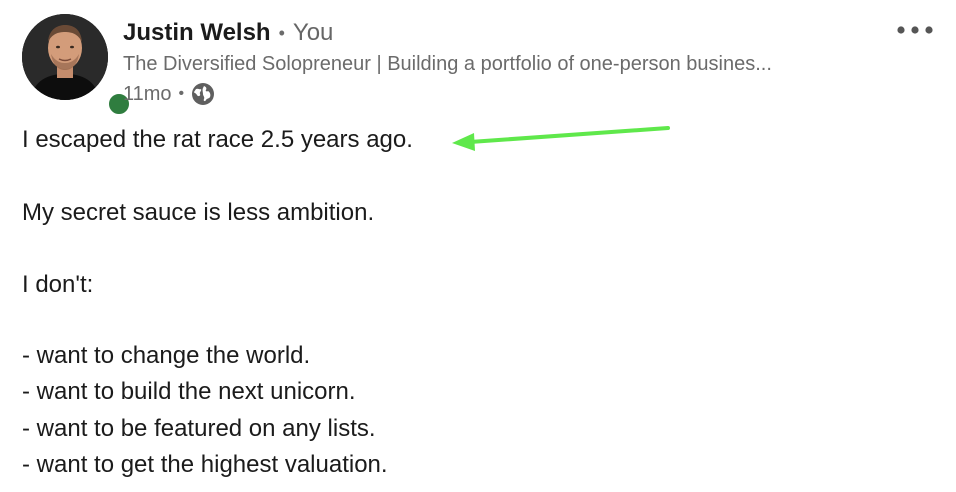 The height and width of the screenshot is (492, 956). I want to click on globe-icon, so click(203, 94).